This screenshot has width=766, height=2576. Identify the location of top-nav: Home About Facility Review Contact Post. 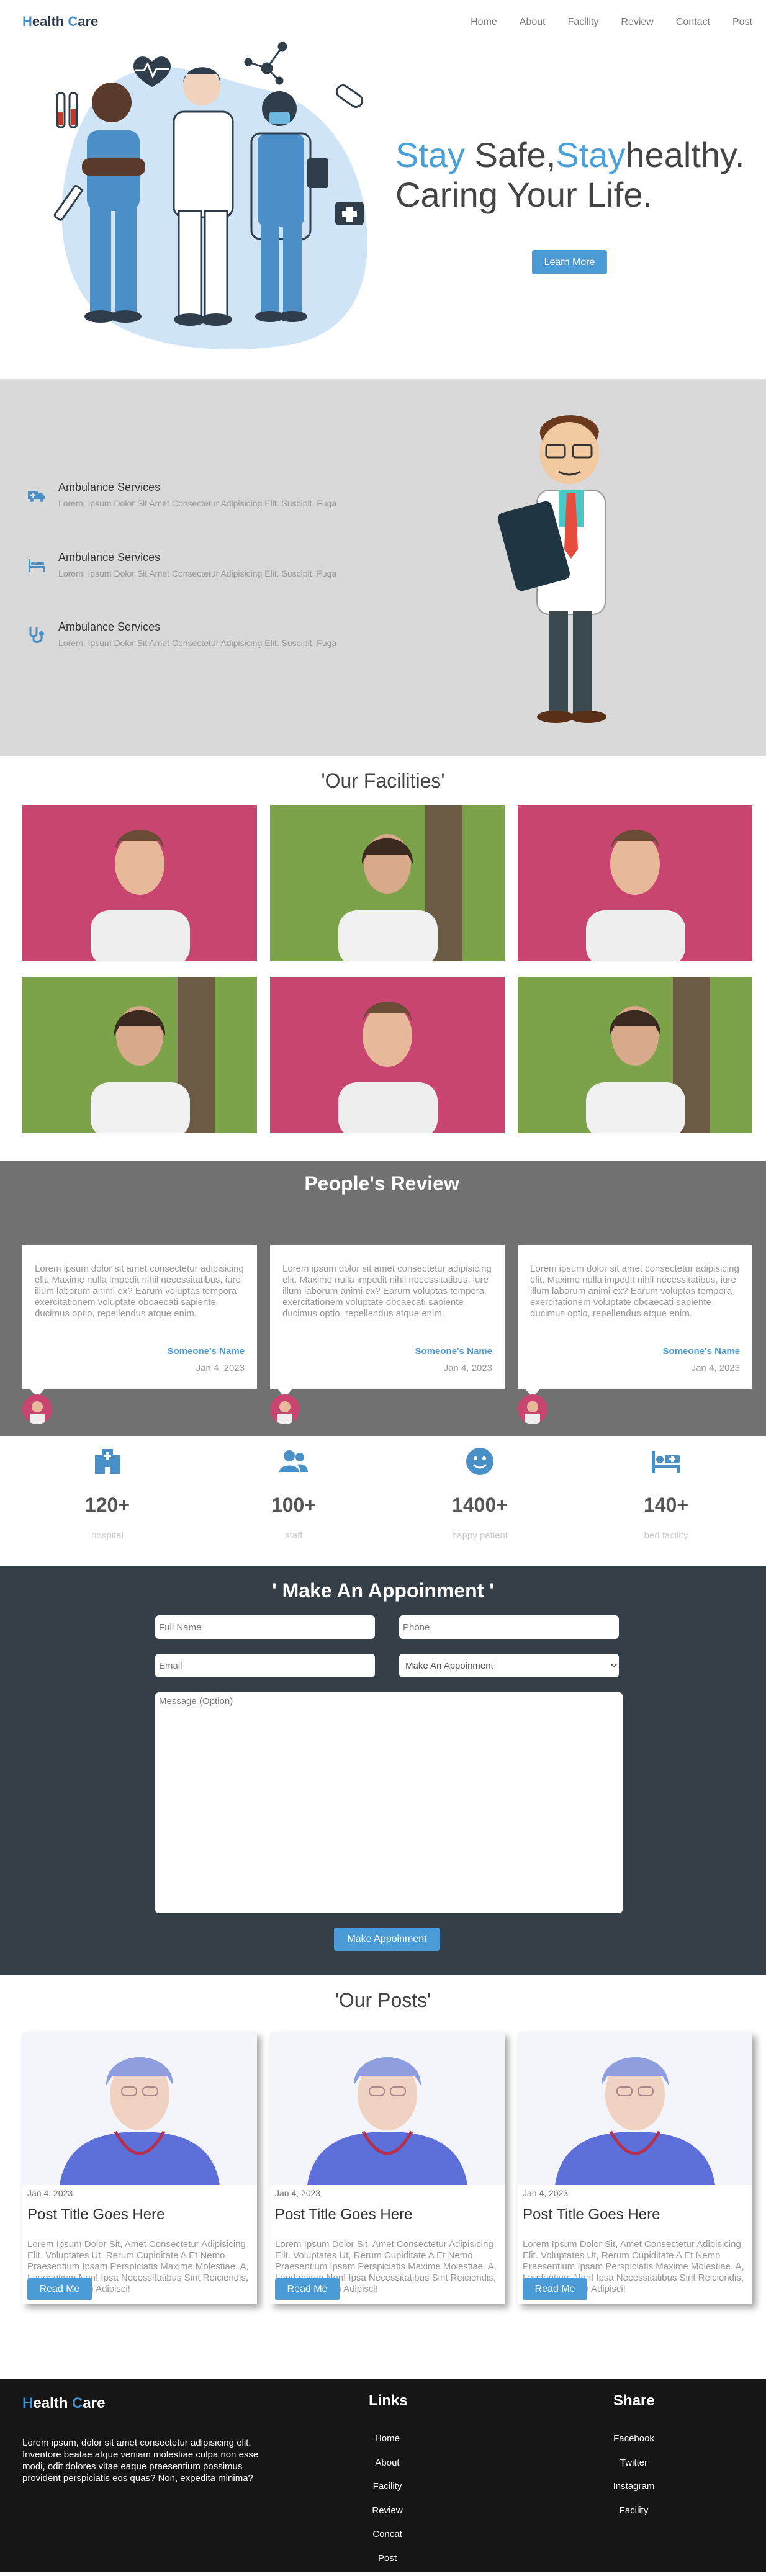
(611, 23).